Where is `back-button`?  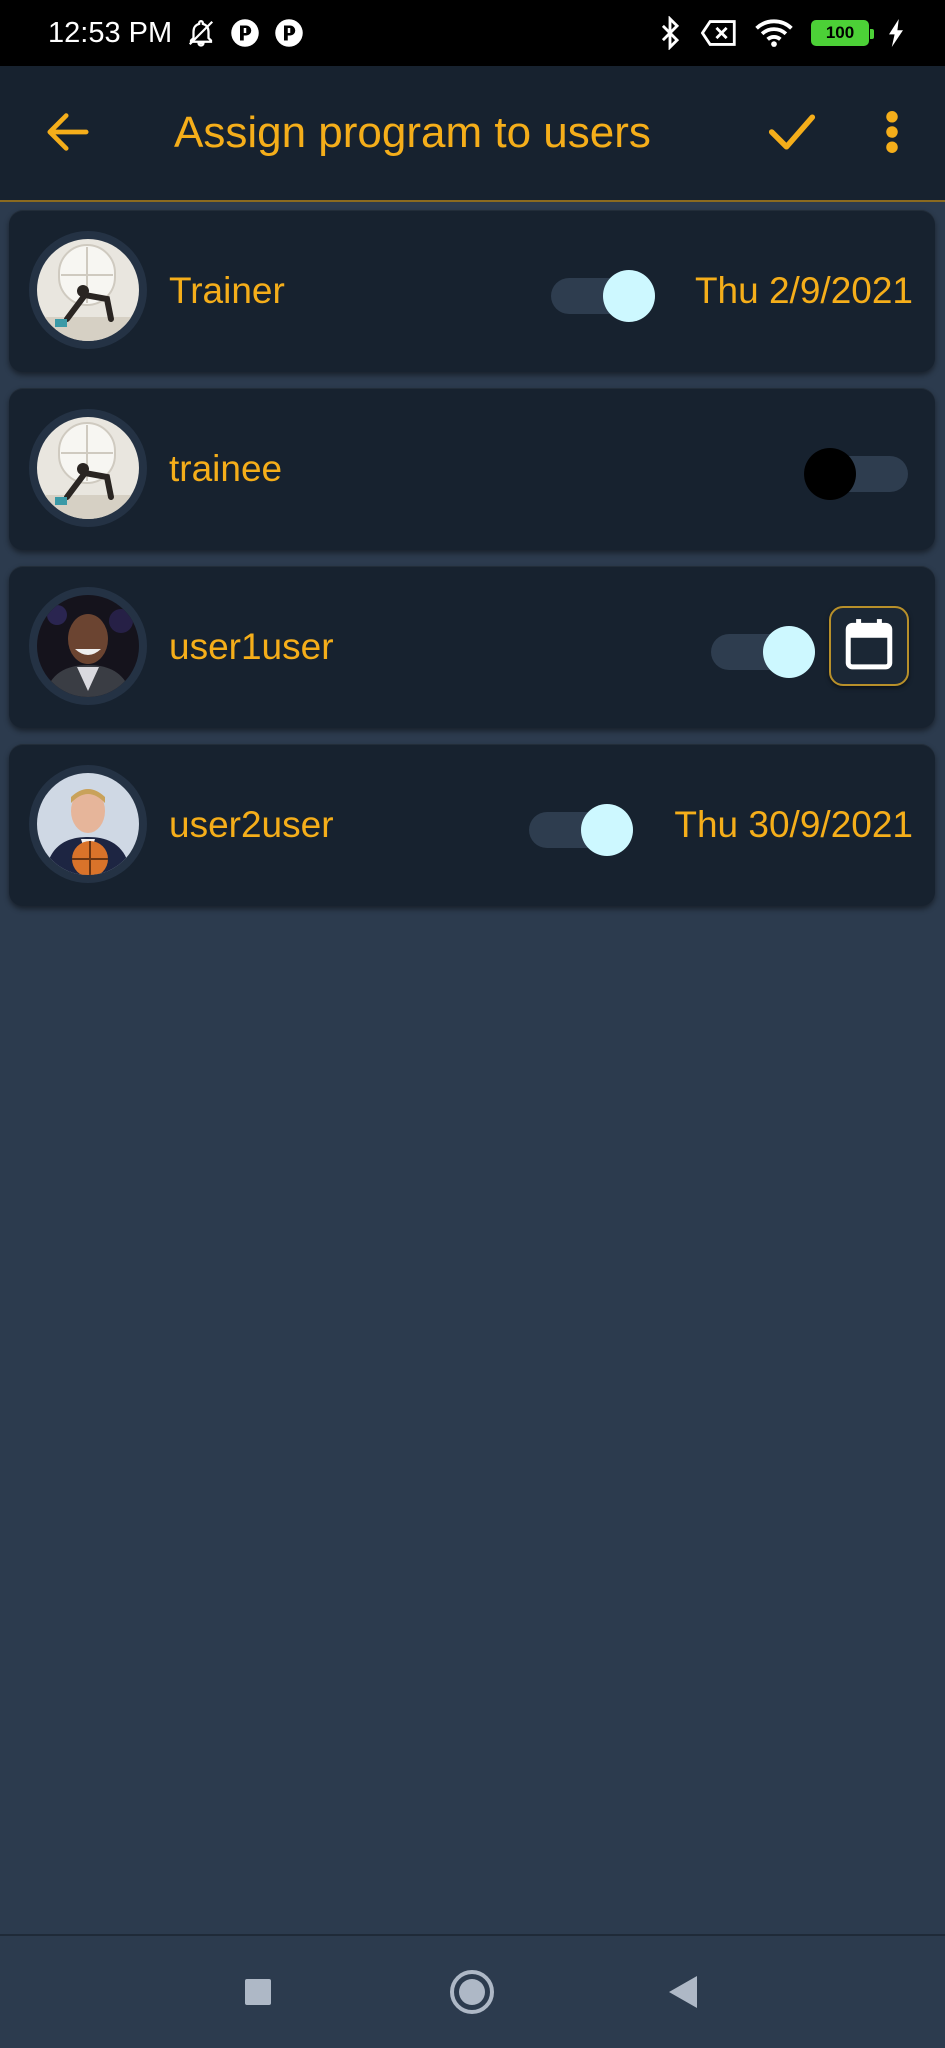 back-button is located at coordinates (68, 134).